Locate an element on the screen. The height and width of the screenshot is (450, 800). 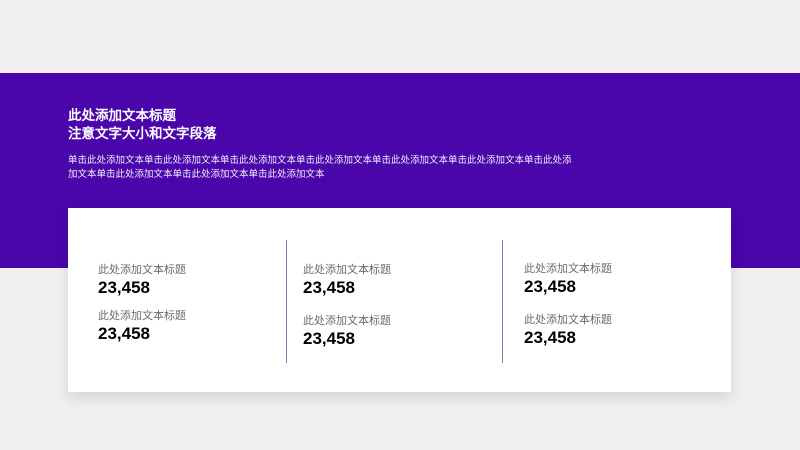
title-line-1: 此处添加文本标题 is located at coordinates (122, 116).